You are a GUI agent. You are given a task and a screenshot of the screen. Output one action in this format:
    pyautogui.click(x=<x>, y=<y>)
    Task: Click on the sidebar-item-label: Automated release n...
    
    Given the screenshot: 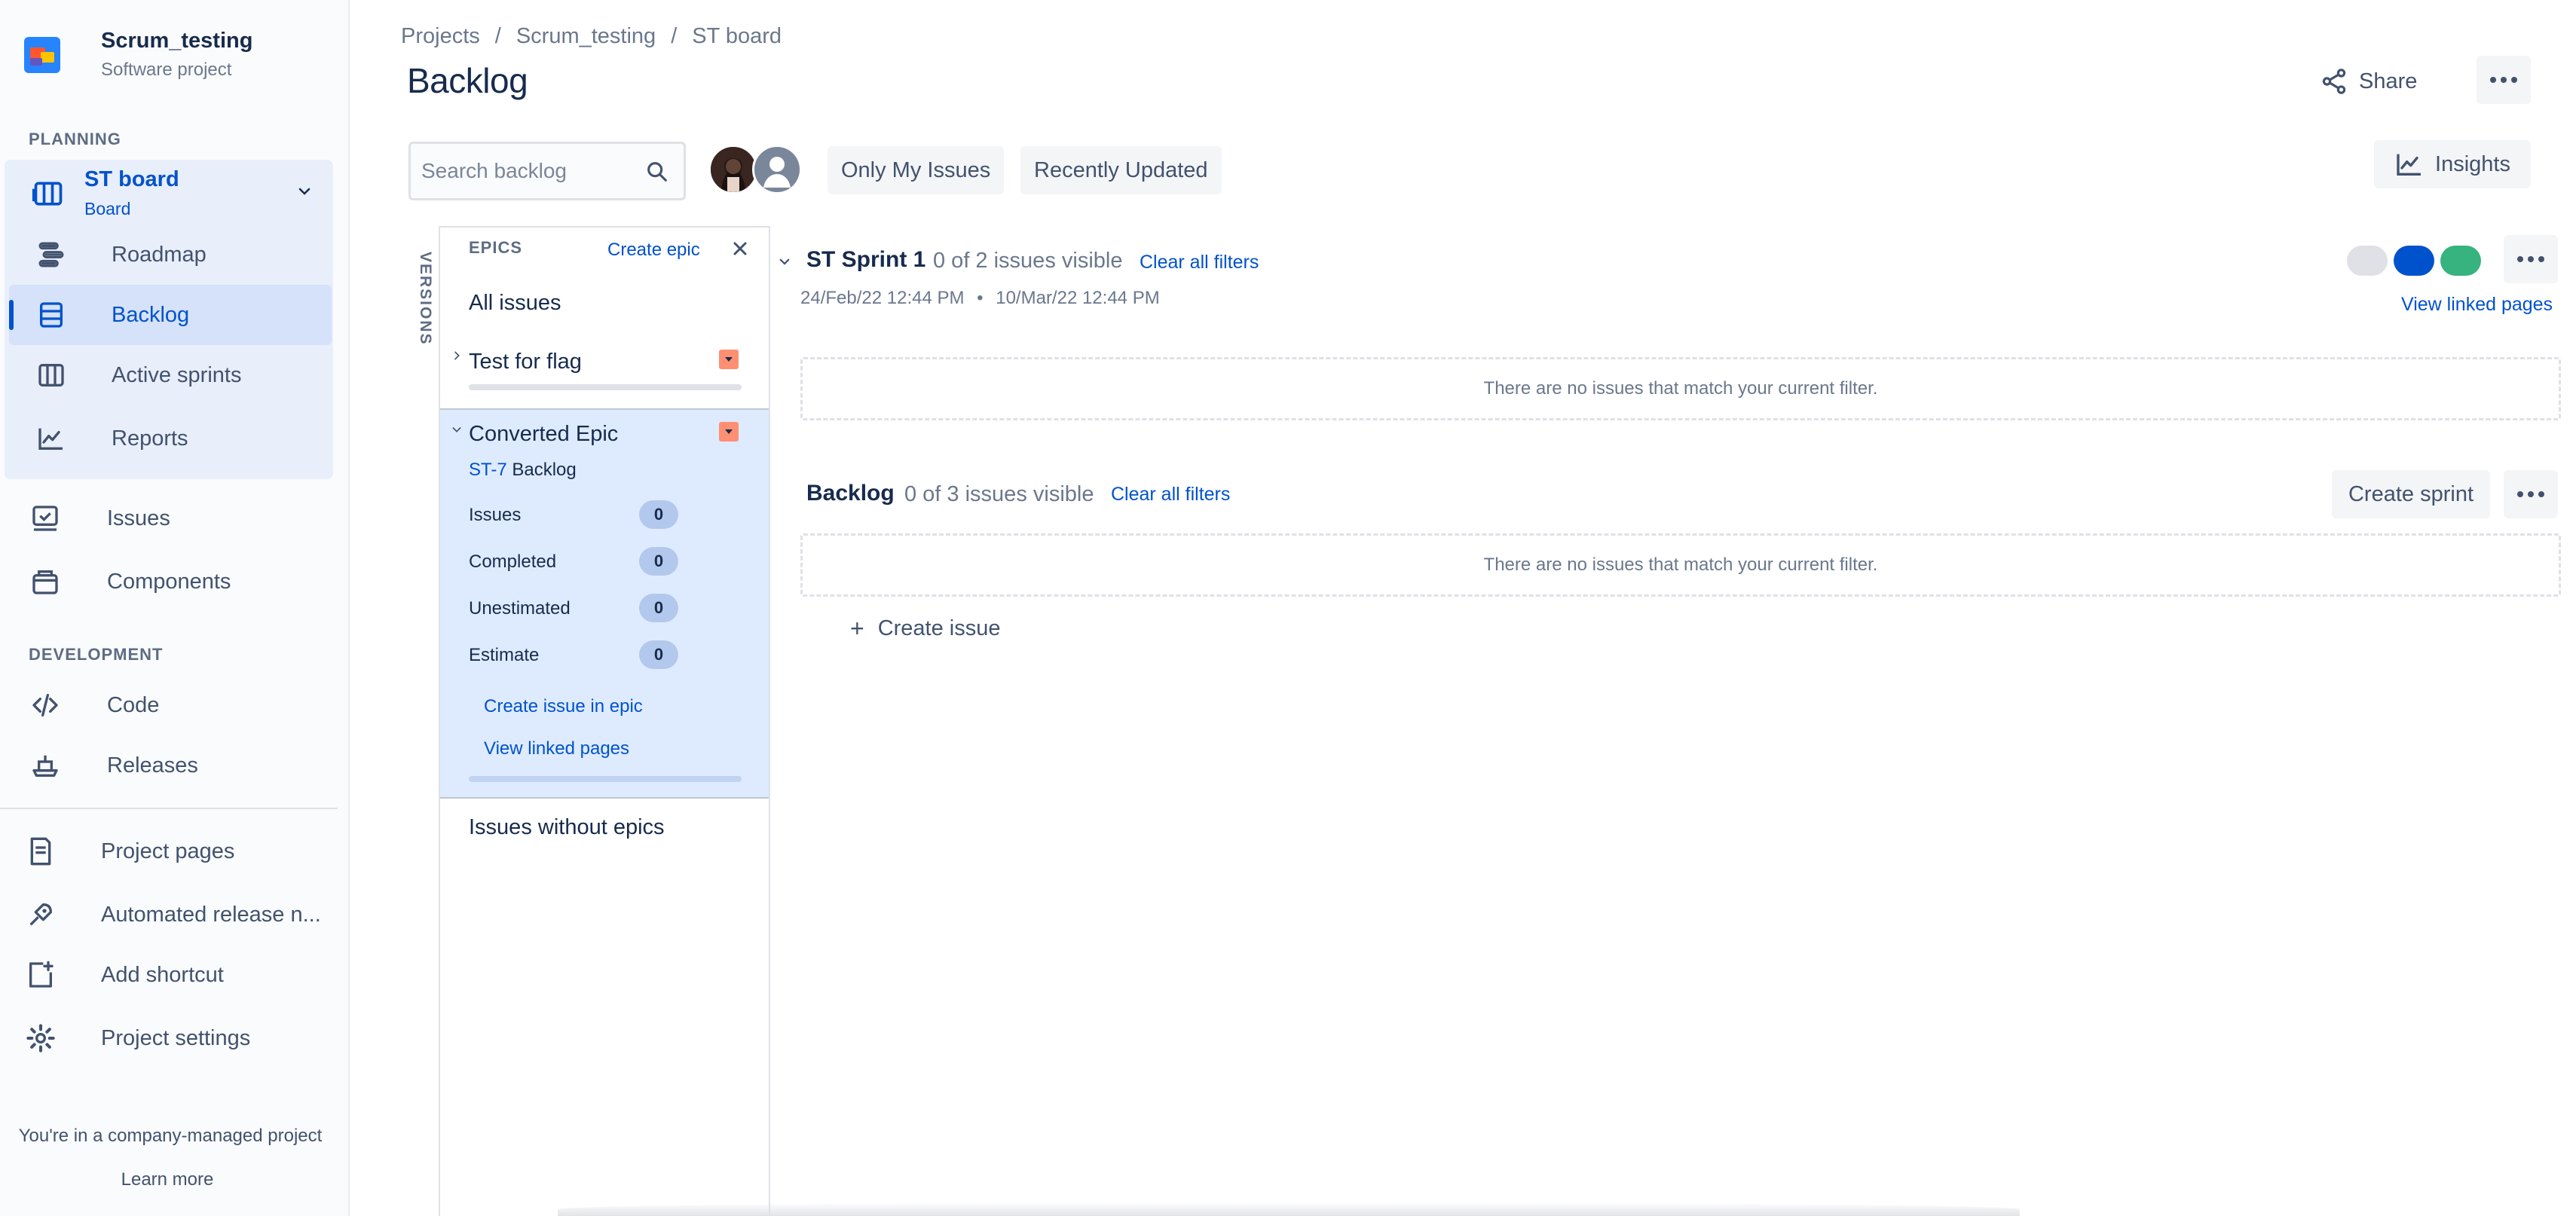 What is the action you would take?
    pyautogui.click(x=211, y=914)
    